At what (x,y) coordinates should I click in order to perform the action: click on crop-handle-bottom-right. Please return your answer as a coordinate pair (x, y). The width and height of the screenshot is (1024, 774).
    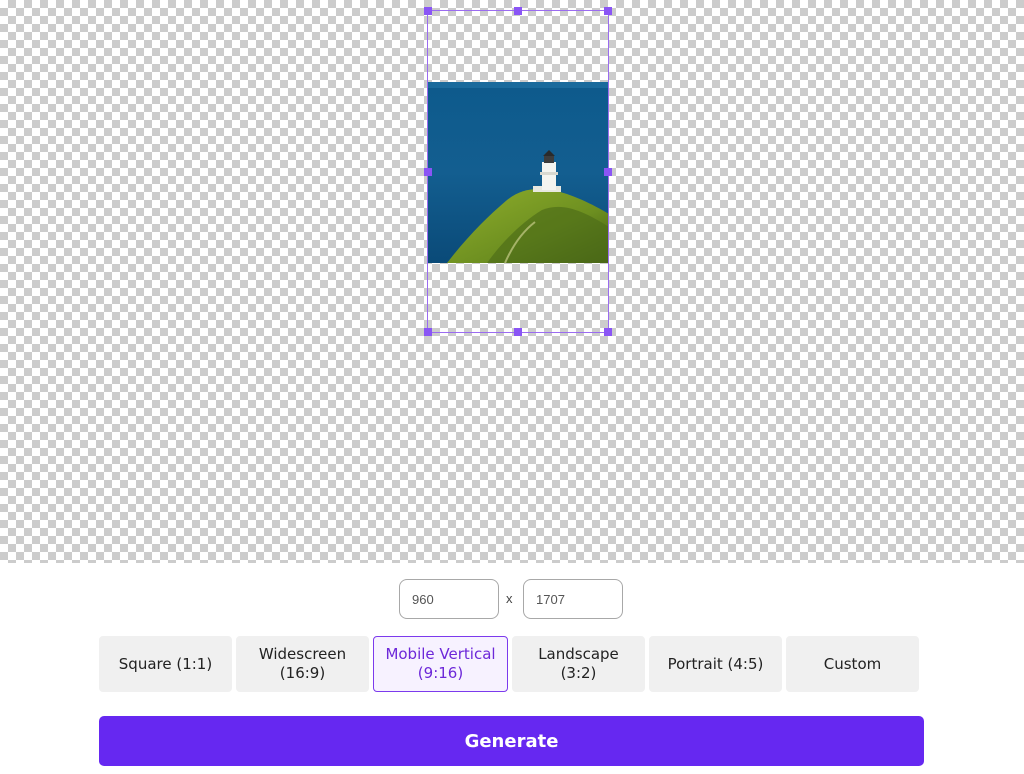
    Looking at the image, I should click on (608, 332).